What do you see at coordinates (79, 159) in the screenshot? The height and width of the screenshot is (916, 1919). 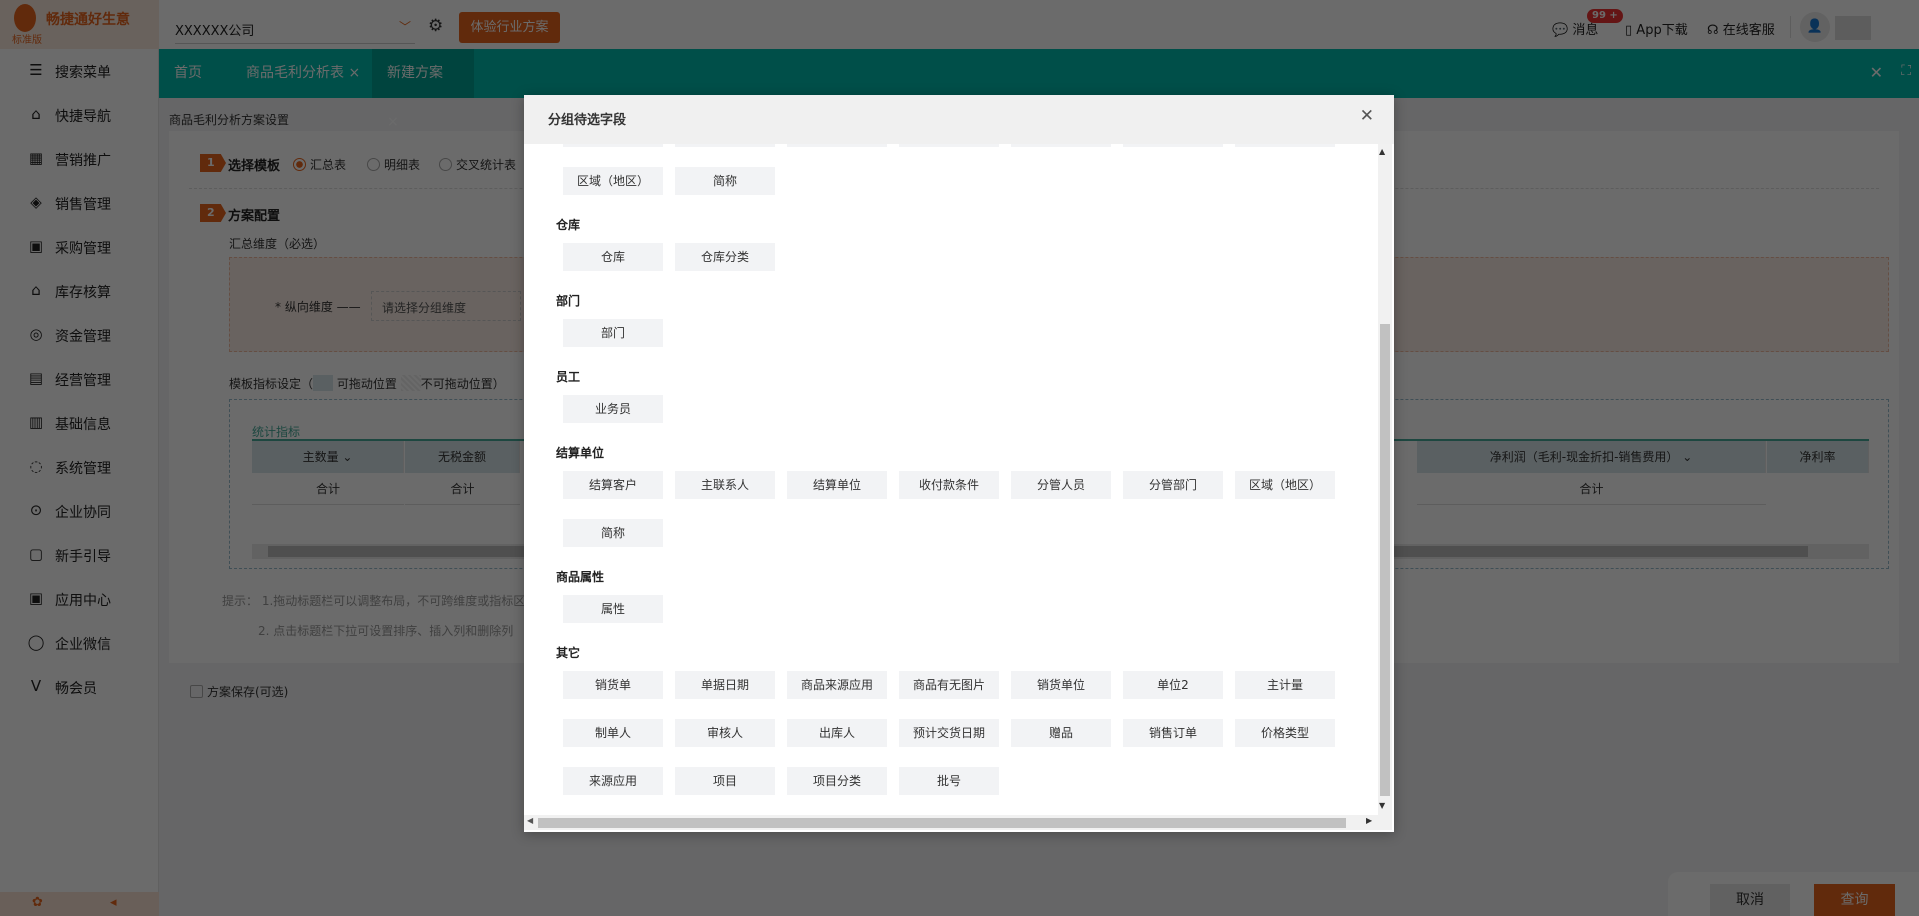 I see `sidebar-item: ▦ 营销推广` at bounding box center [79, 159].